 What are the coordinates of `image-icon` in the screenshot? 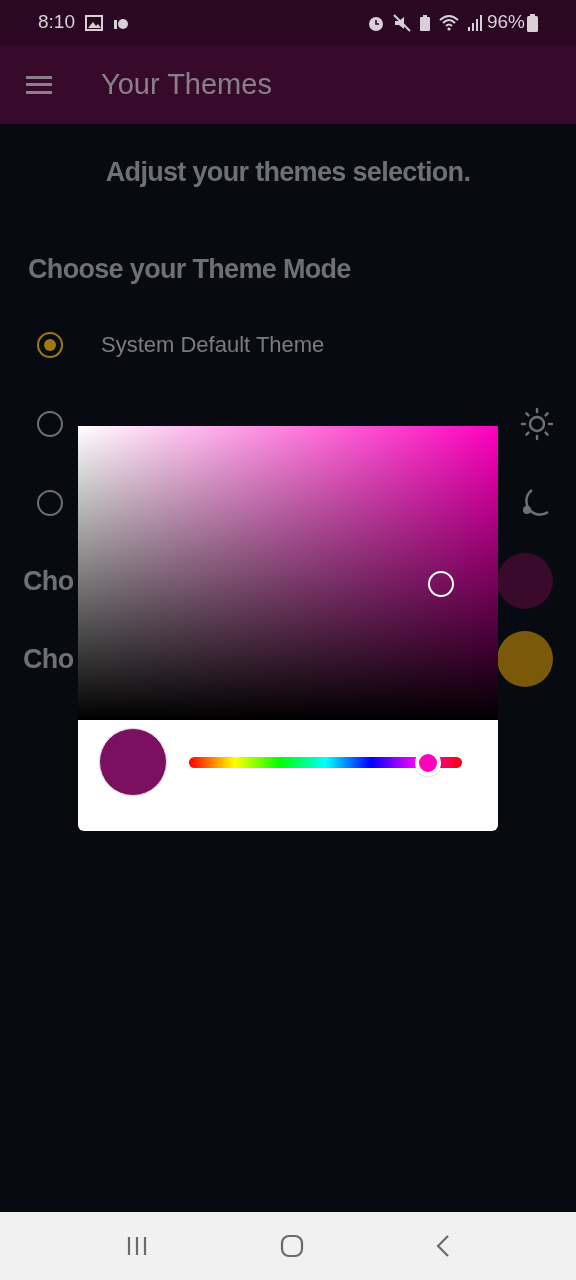 It's located at (94, 22).